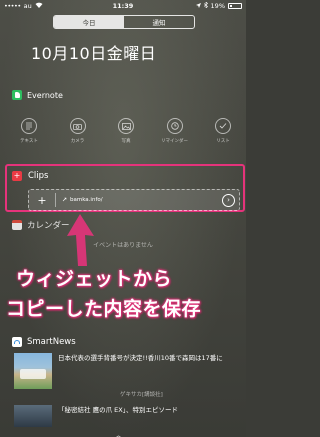 This screenshot has height=437, width=320. I want to click on caption-overlay: ウィジェットから コピーした内容を保存, so click(123, 296).